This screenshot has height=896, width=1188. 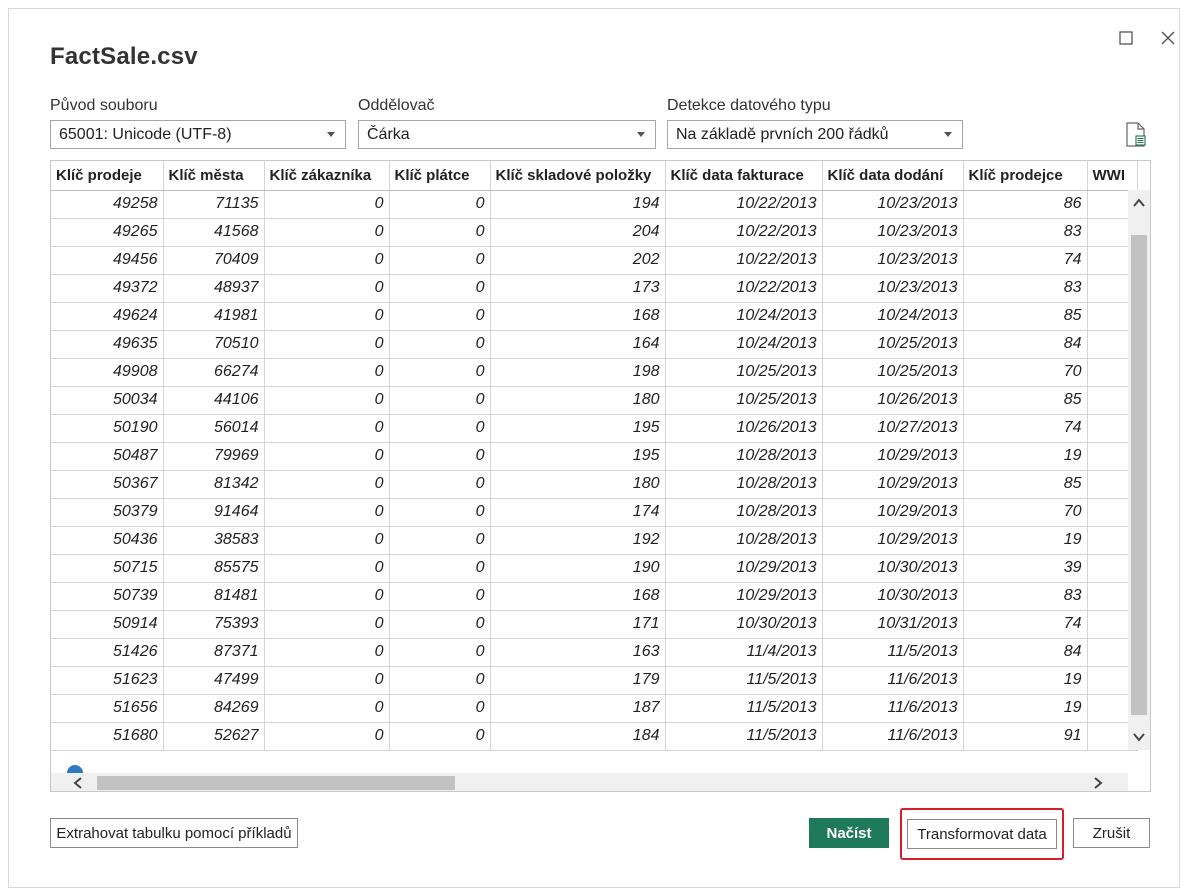 What do you see at coordinates (198, 134) in the screenshot?
I see `file-origin-select: 65001: Unicode (UTF-8)` at bounding box center [198, 134].